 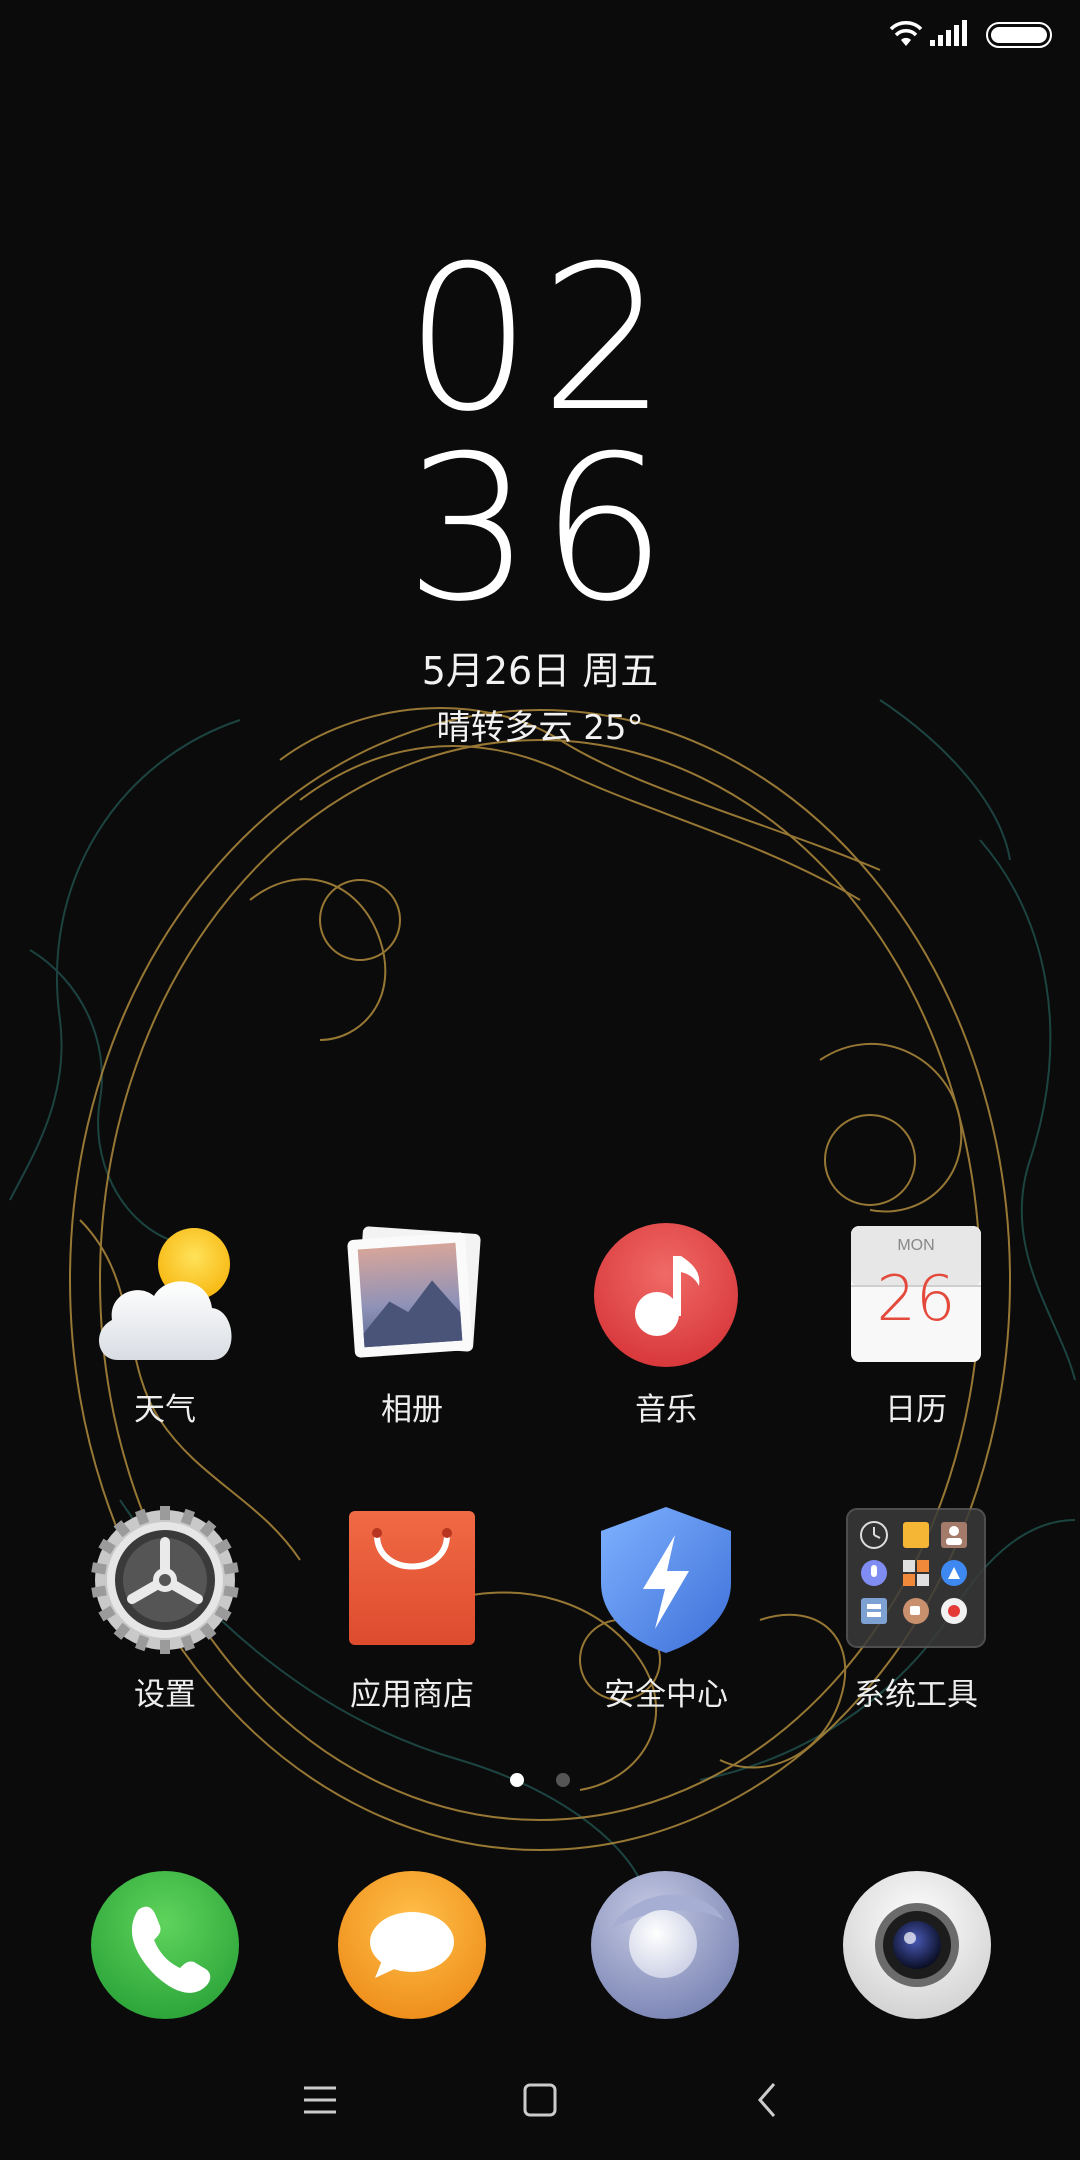 I want to click on weather-text: 晴转多云 25°, so click(x=540, y=724).